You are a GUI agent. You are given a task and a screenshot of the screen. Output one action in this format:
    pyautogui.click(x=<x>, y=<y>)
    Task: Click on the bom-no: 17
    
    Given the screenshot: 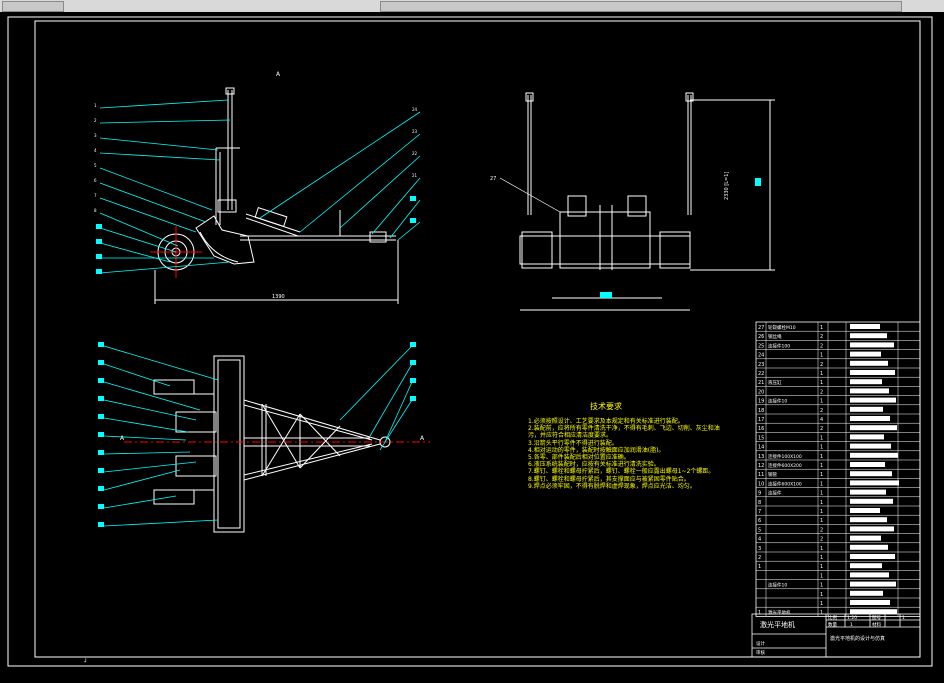 What is the action you would take?
    pyautogui.click(x=761, y=420)
    